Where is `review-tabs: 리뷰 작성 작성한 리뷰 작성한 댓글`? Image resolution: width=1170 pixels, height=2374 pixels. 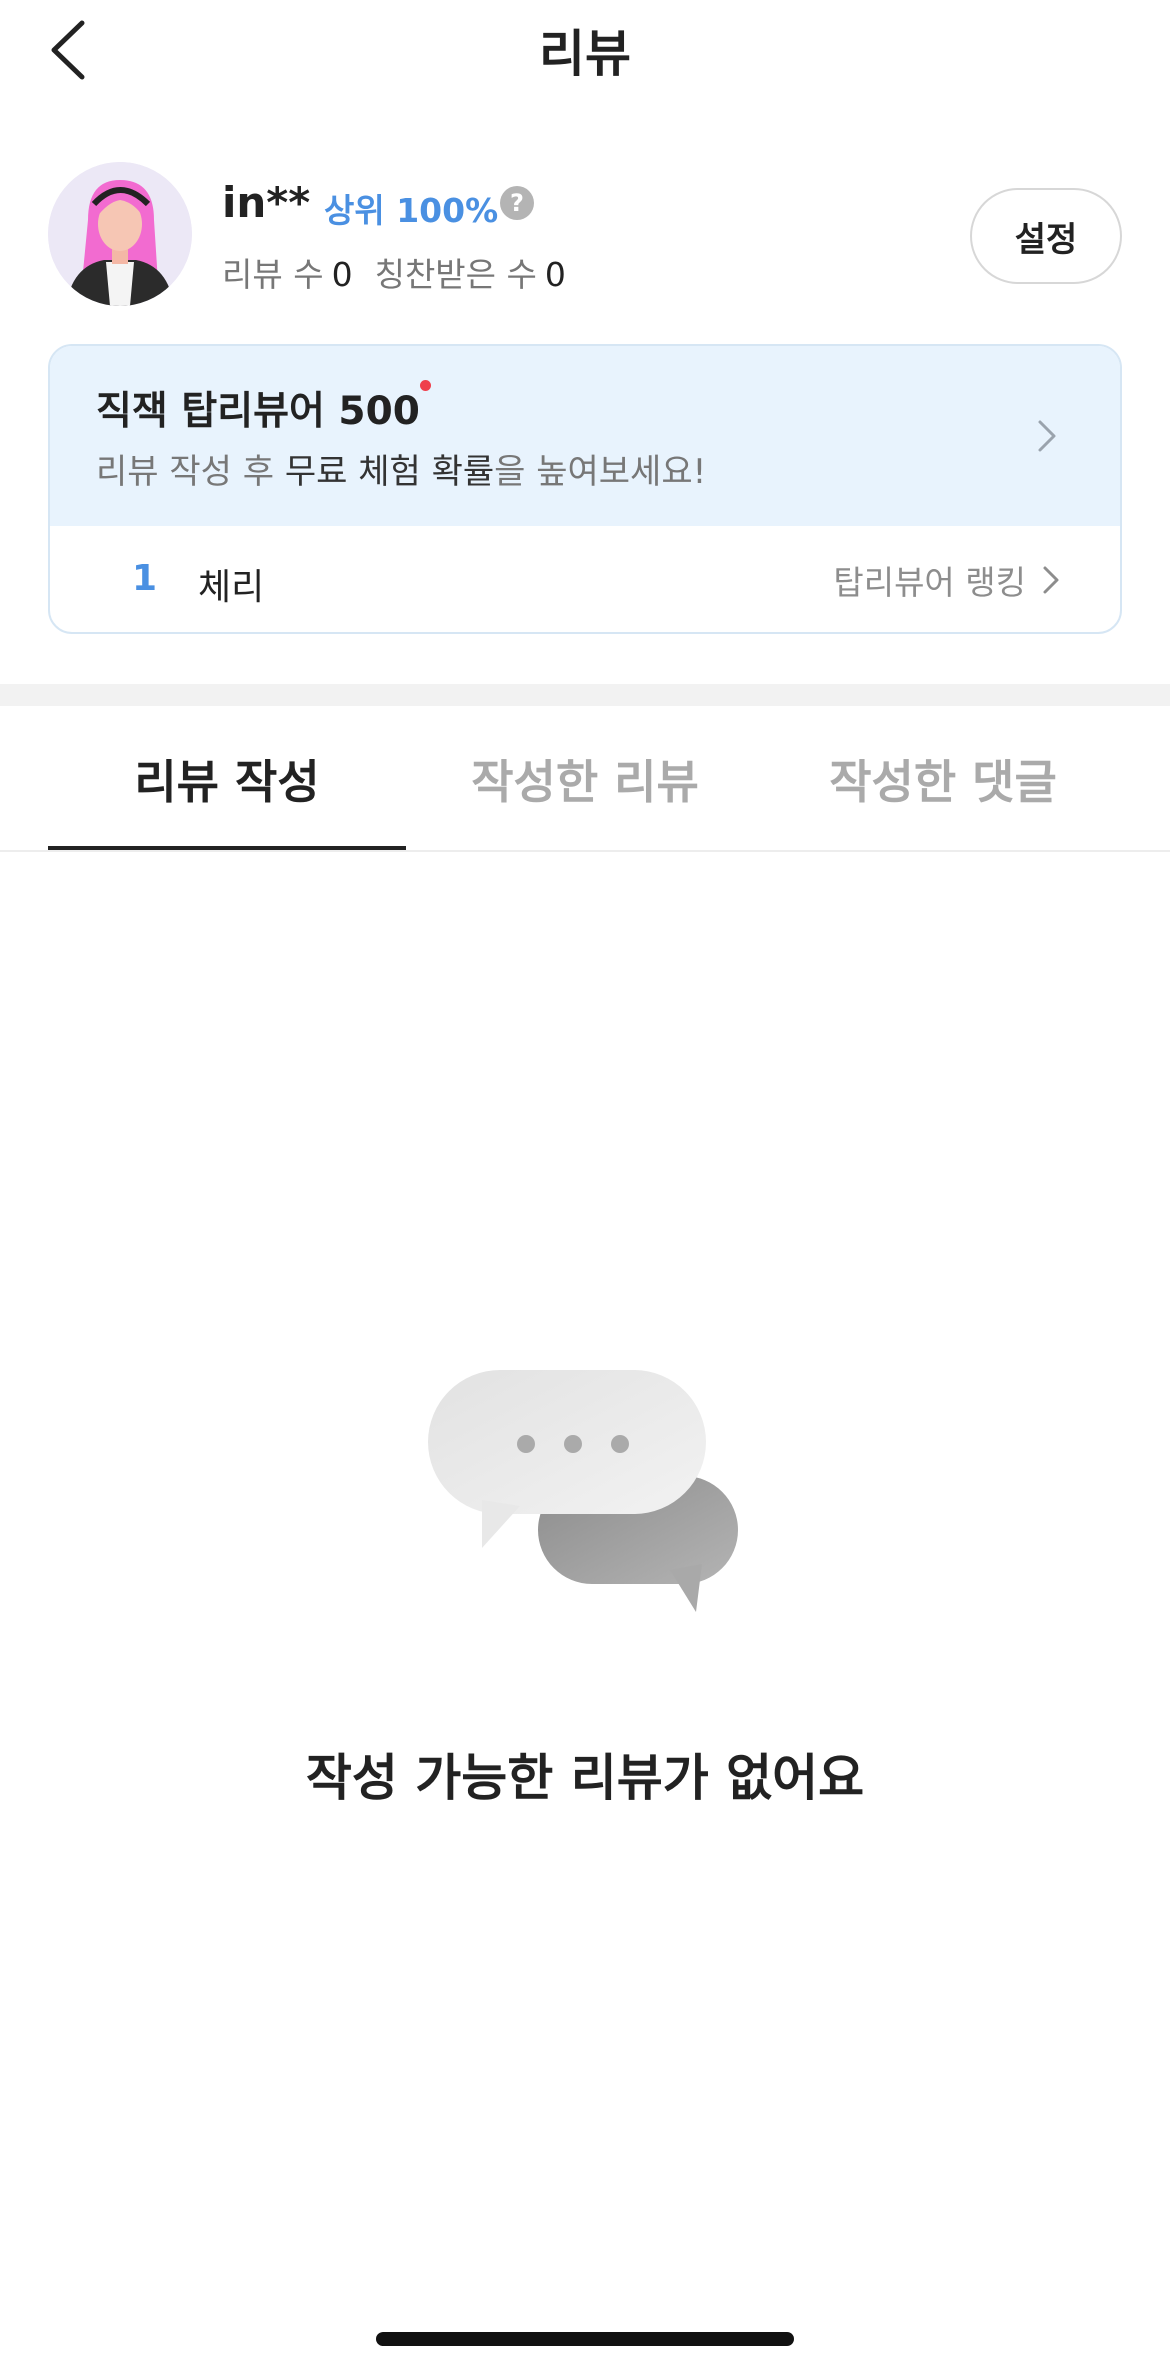 review-tabs: 리뷰 작성 작성한 리뷰 작성한 댓글 is located at coordinates (585, 779).